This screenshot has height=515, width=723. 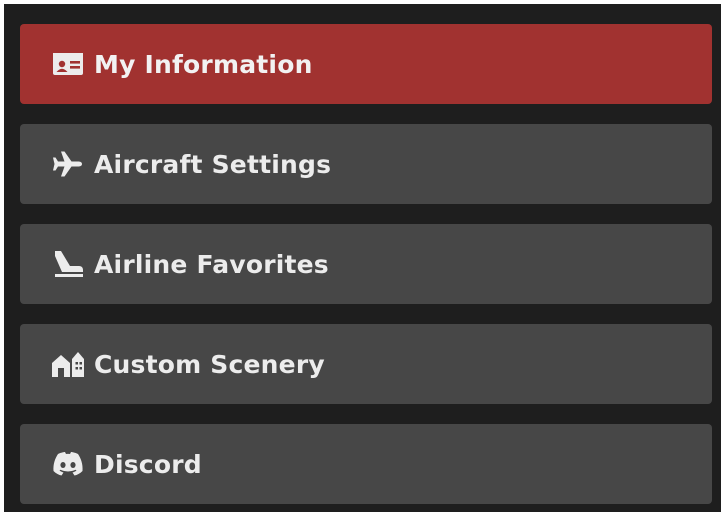 What do you see at coordinates (68, 64) in the screenshot?
I see `id-card-icon` at bounding box center [68, 64].